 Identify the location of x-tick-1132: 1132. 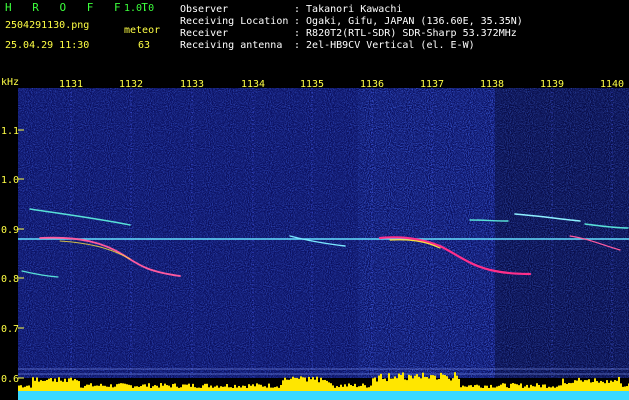
(131, 84).